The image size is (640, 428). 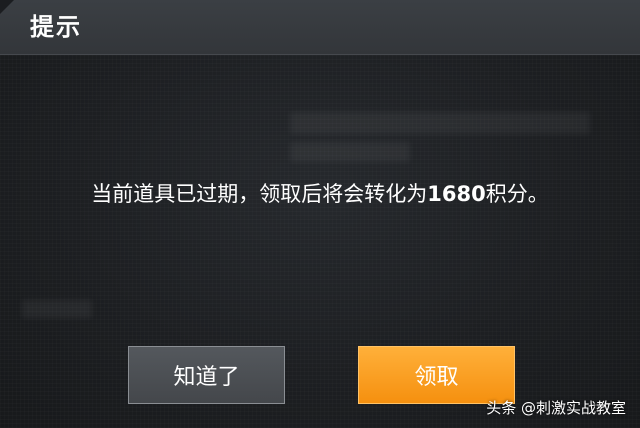 I want to click on acknowledge-button: 知道了, so click(x=206, y=375).